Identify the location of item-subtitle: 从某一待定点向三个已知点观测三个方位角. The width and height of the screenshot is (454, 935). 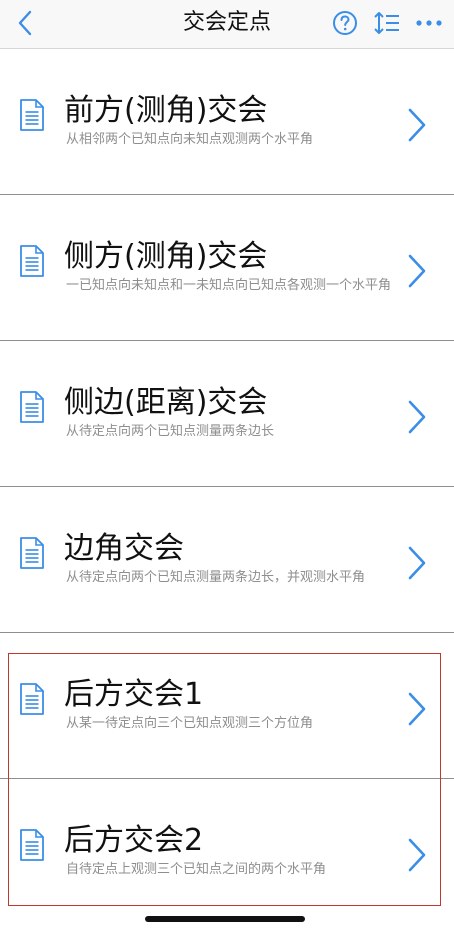
(190, 723).